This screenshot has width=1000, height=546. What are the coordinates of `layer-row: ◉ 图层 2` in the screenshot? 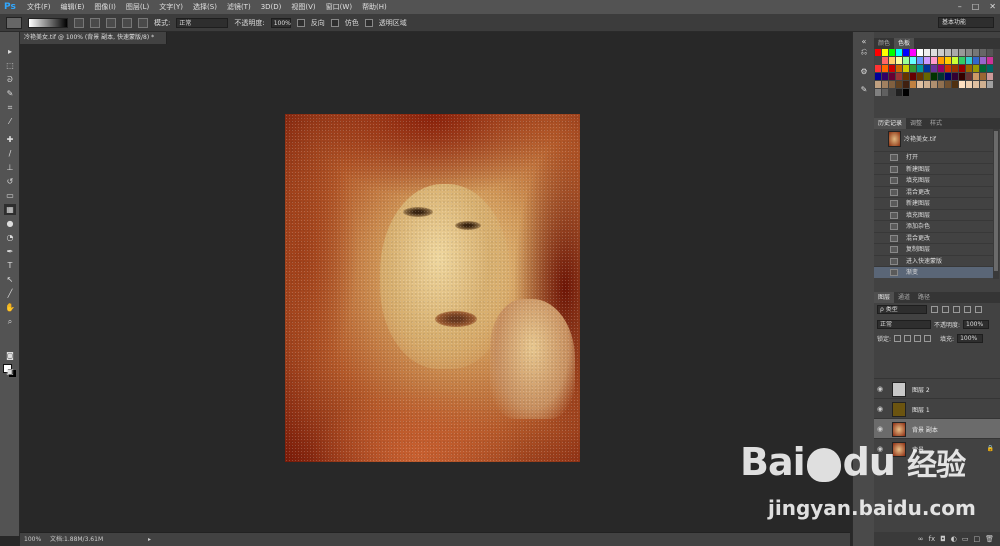 It's located at (937, 388).